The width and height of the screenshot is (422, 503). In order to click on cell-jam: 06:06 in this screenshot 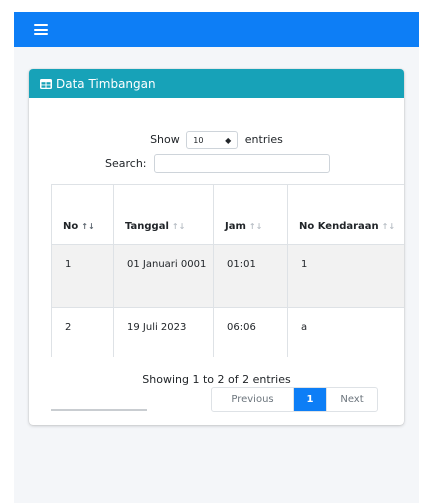, I will do `click(250, 332)`.